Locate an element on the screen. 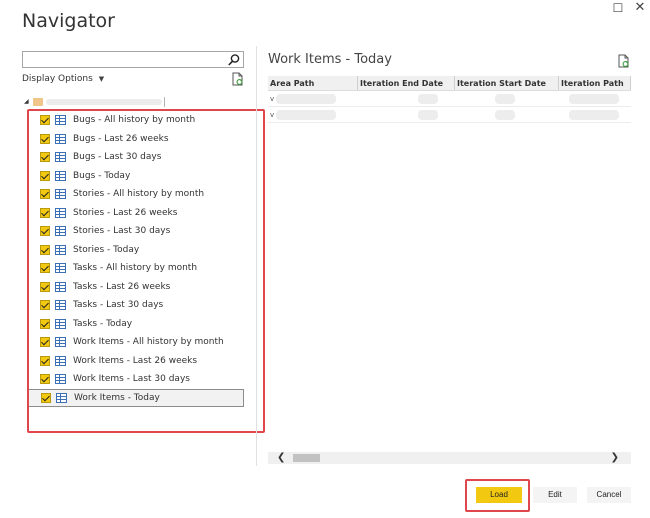 The width and height of the screenshot is (650, 518). preview-title: Work Items - Today is located at coordinates (330, 59).